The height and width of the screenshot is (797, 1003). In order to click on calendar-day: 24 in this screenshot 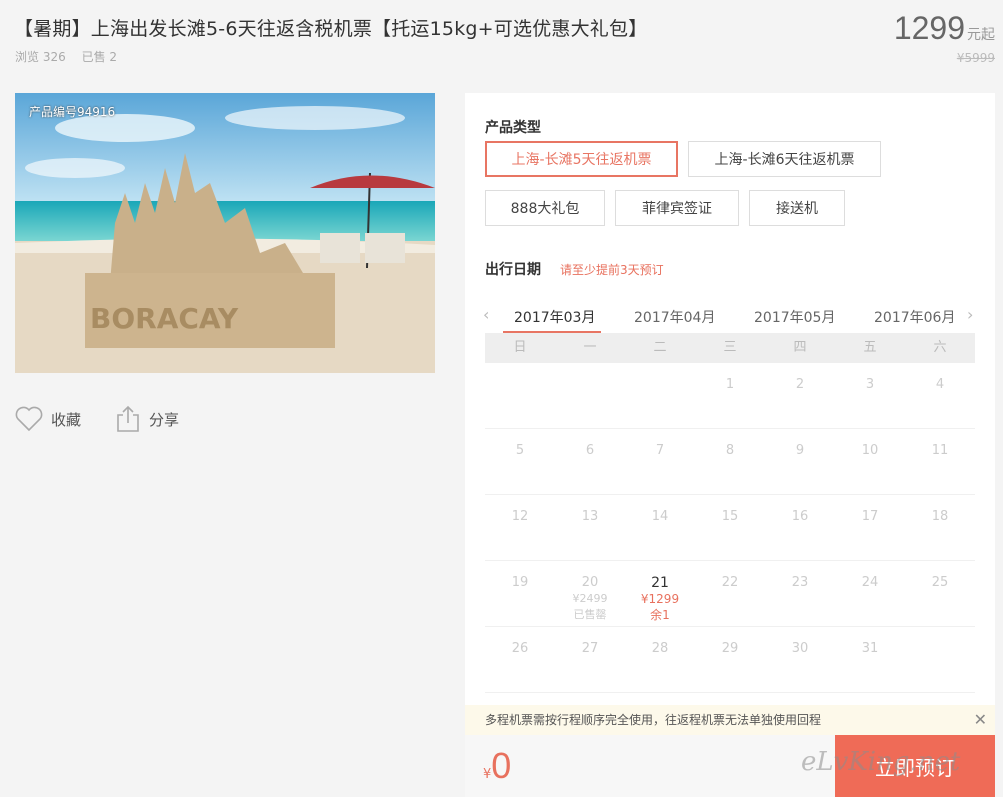, I will do `click(870, 593)`.